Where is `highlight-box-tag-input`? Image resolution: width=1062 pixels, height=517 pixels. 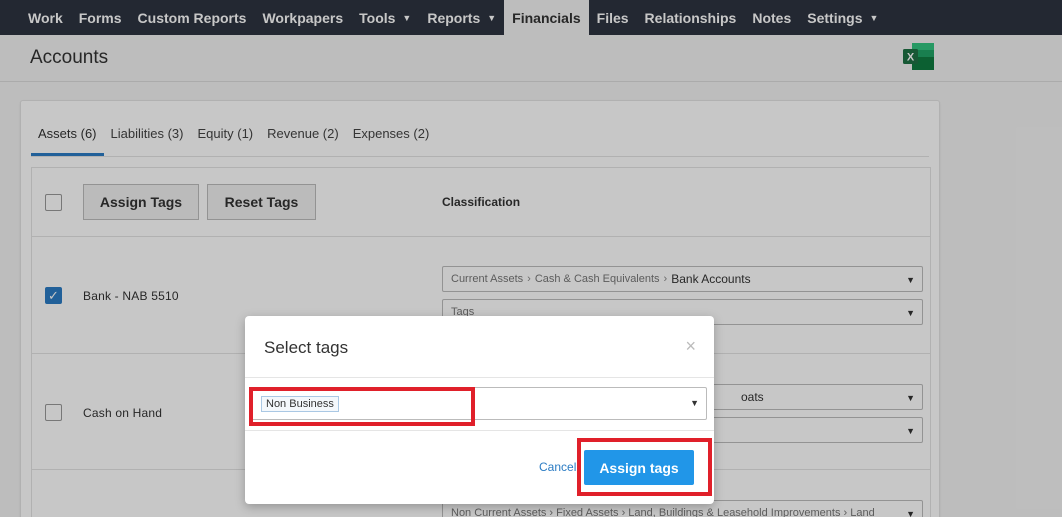
highlight-box-tag-input is located at coordinates (362, 406).